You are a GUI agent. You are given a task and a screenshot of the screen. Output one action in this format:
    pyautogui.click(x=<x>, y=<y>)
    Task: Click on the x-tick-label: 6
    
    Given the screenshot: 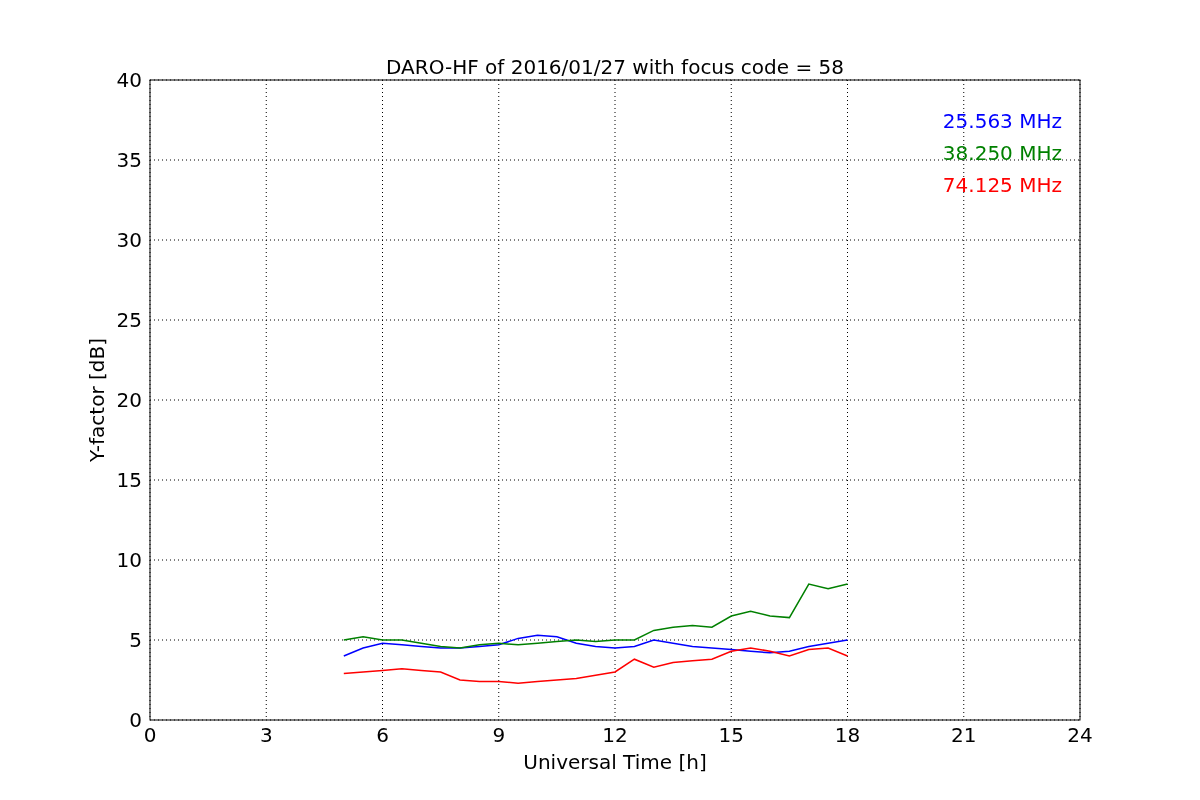 What is the action you would take?
    pyautogui.click(x=382, y=735)
    